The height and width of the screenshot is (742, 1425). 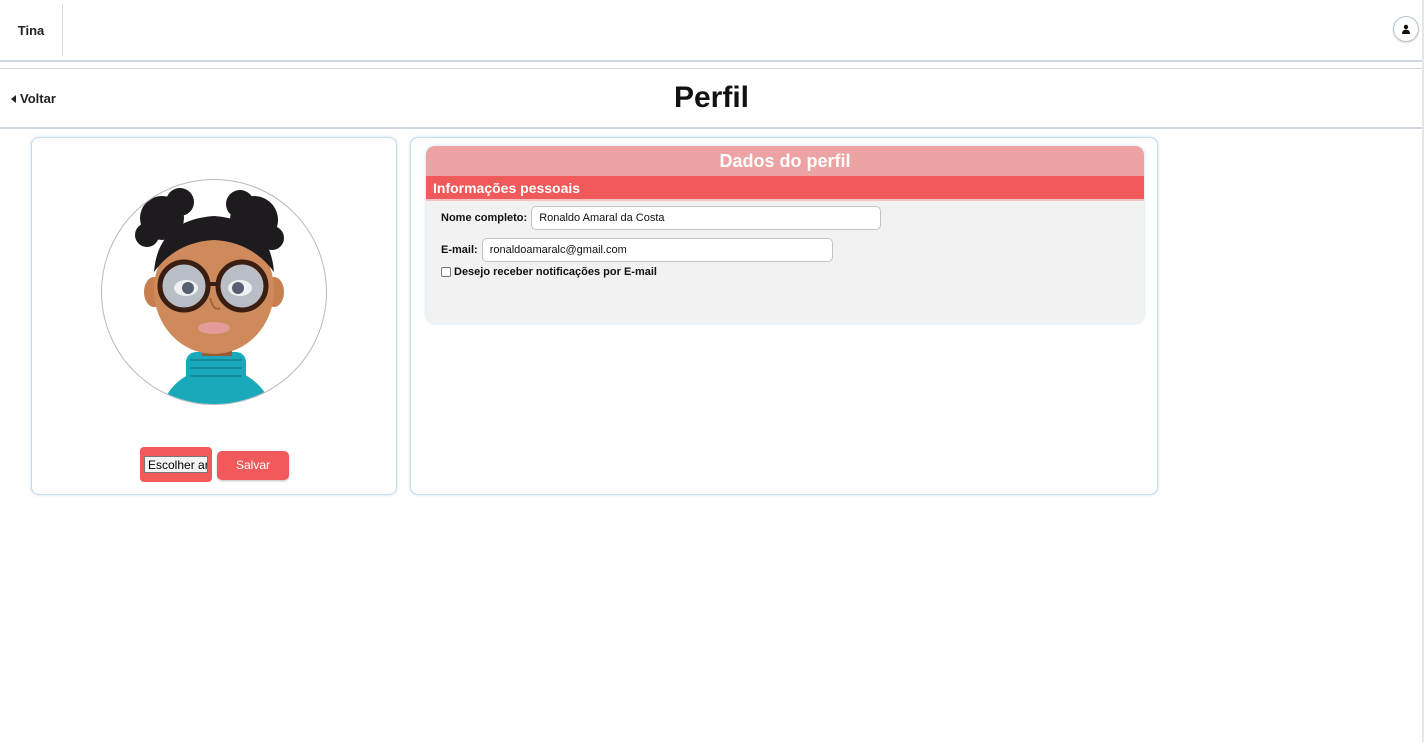 I want to click on email-input: ronaldoamaralc@gmail.com, so click(x=657, y=250).